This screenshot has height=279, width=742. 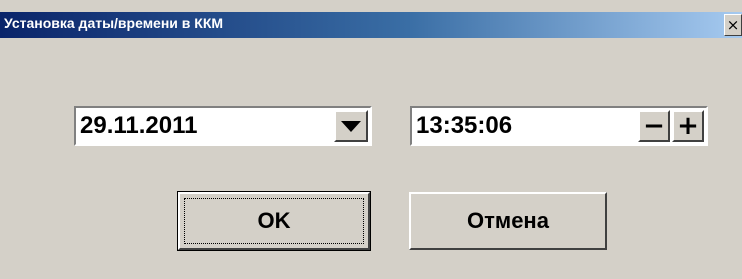 I want to click on date-picker: 29.11.2011, so click(x=223, y=126).